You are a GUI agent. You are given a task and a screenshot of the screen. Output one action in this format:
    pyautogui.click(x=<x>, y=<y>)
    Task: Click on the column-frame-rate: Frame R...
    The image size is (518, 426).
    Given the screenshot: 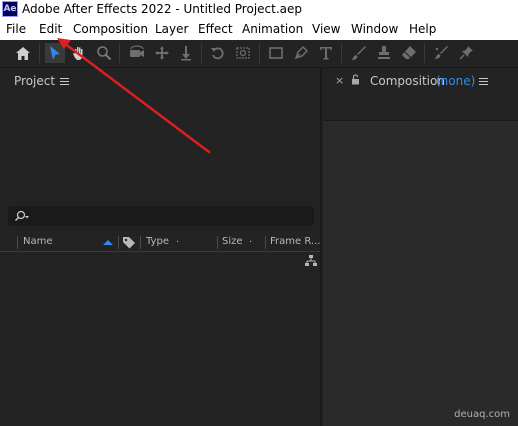 What is the action you would take?
    pyautogui.click(x=295, y=241)
    